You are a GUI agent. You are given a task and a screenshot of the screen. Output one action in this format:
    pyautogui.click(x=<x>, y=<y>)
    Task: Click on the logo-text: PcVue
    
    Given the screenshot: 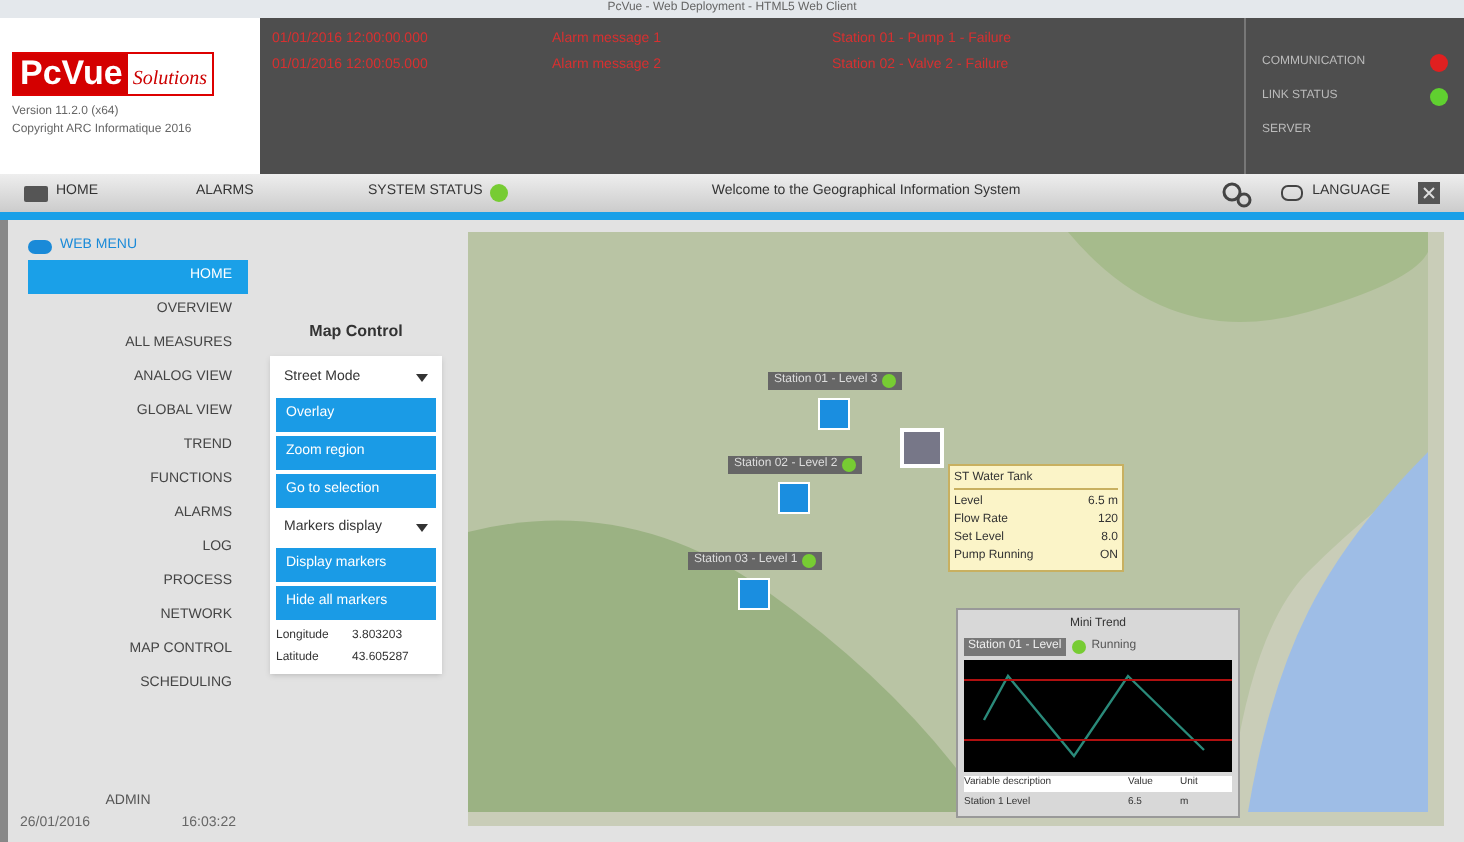 What is the action you would take?
    pyautogui.click(x=71, y=74)
    